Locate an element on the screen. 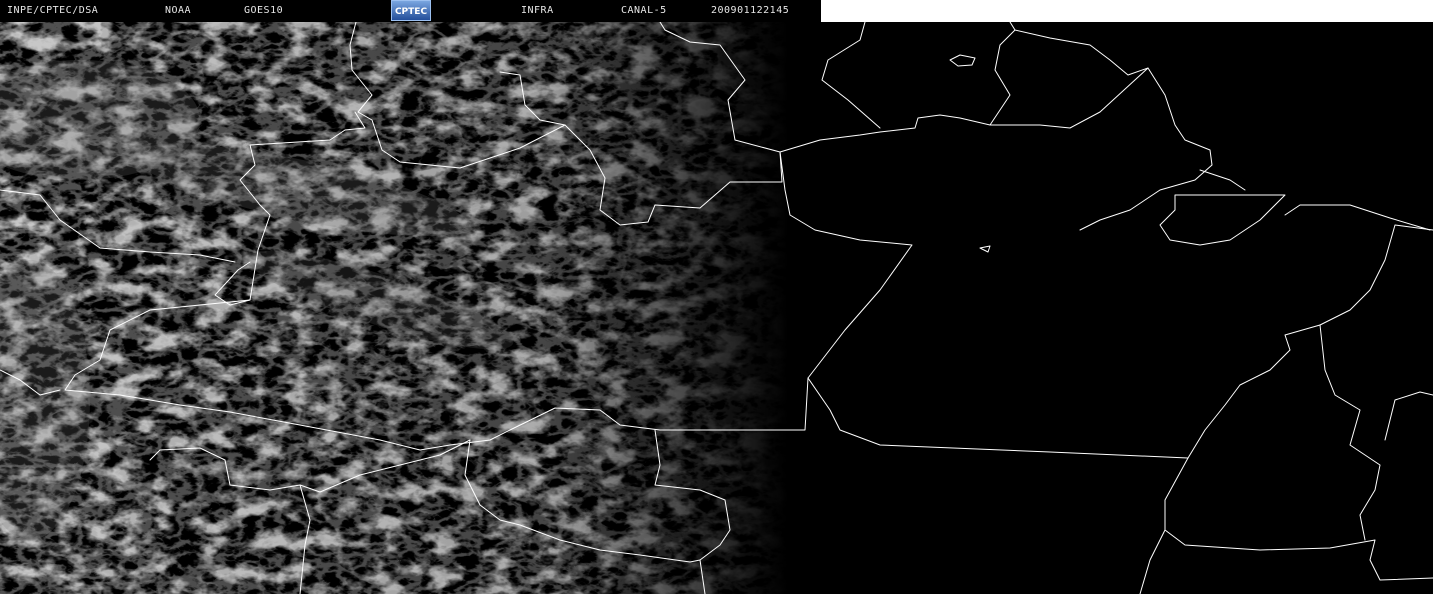 The width and height of the screenshot is (1433, 594). channel-label: CANAL-5 is located at coordinates (644, 10).